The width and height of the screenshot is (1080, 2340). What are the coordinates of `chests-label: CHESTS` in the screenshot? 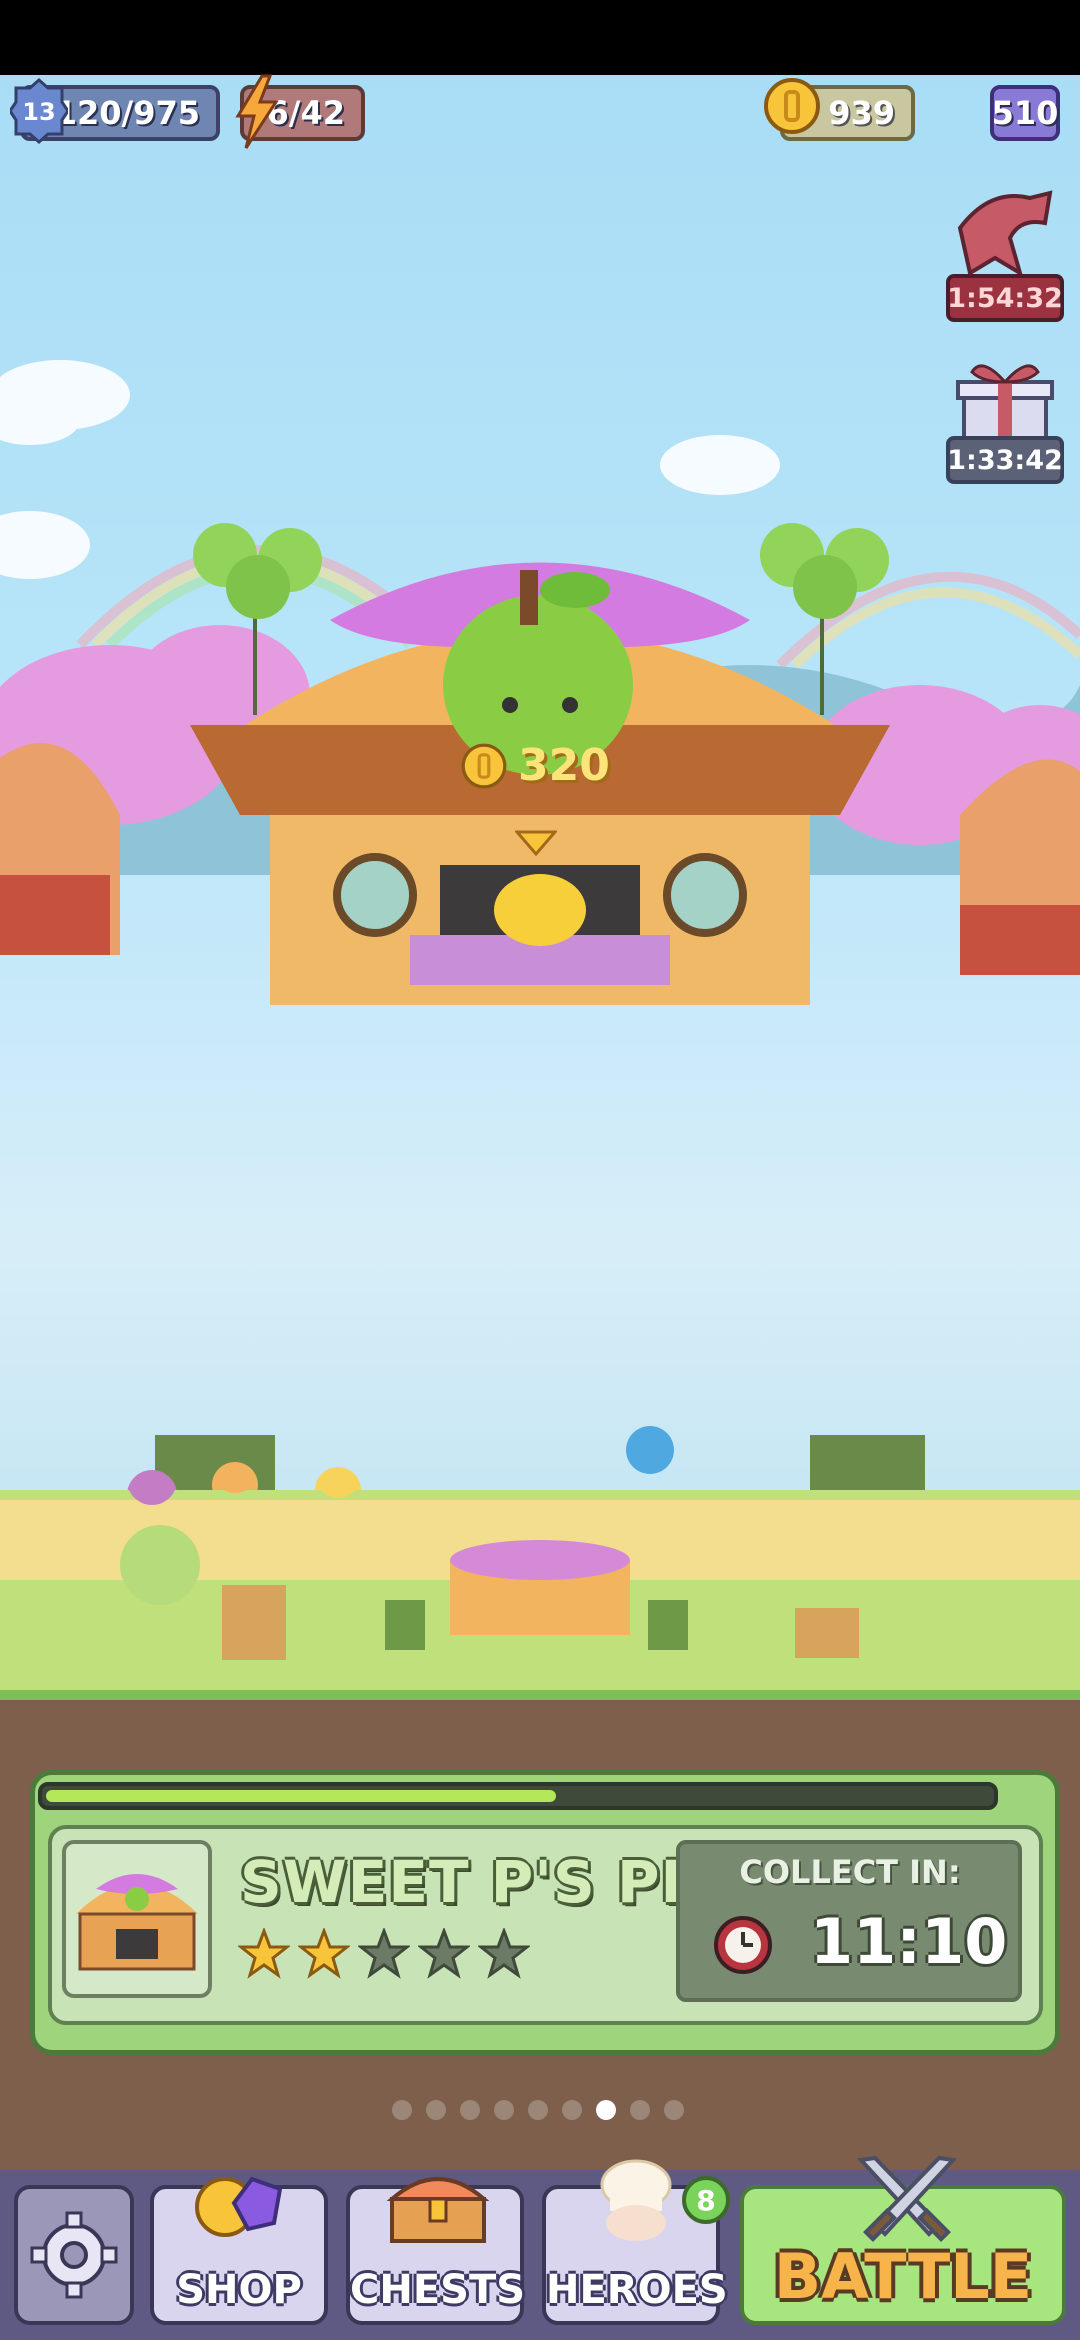 It's located at (438, 2290).